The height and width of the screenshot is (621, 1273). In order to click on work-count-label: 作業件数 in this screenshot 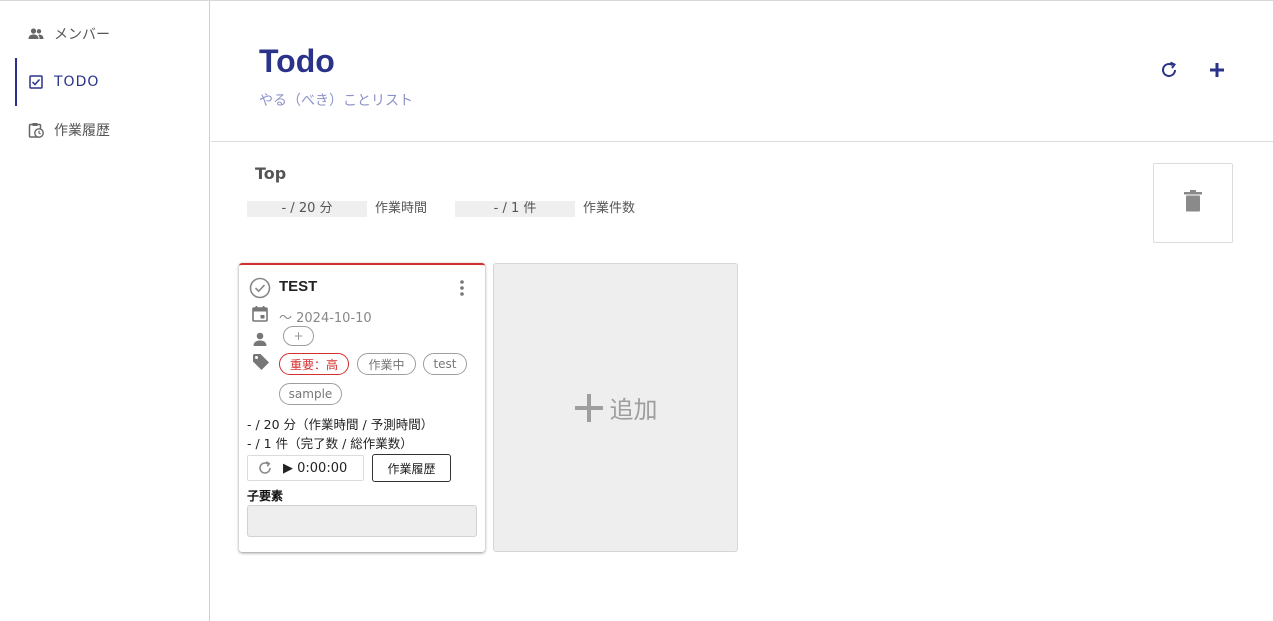, I will do `click(609, 208)`.